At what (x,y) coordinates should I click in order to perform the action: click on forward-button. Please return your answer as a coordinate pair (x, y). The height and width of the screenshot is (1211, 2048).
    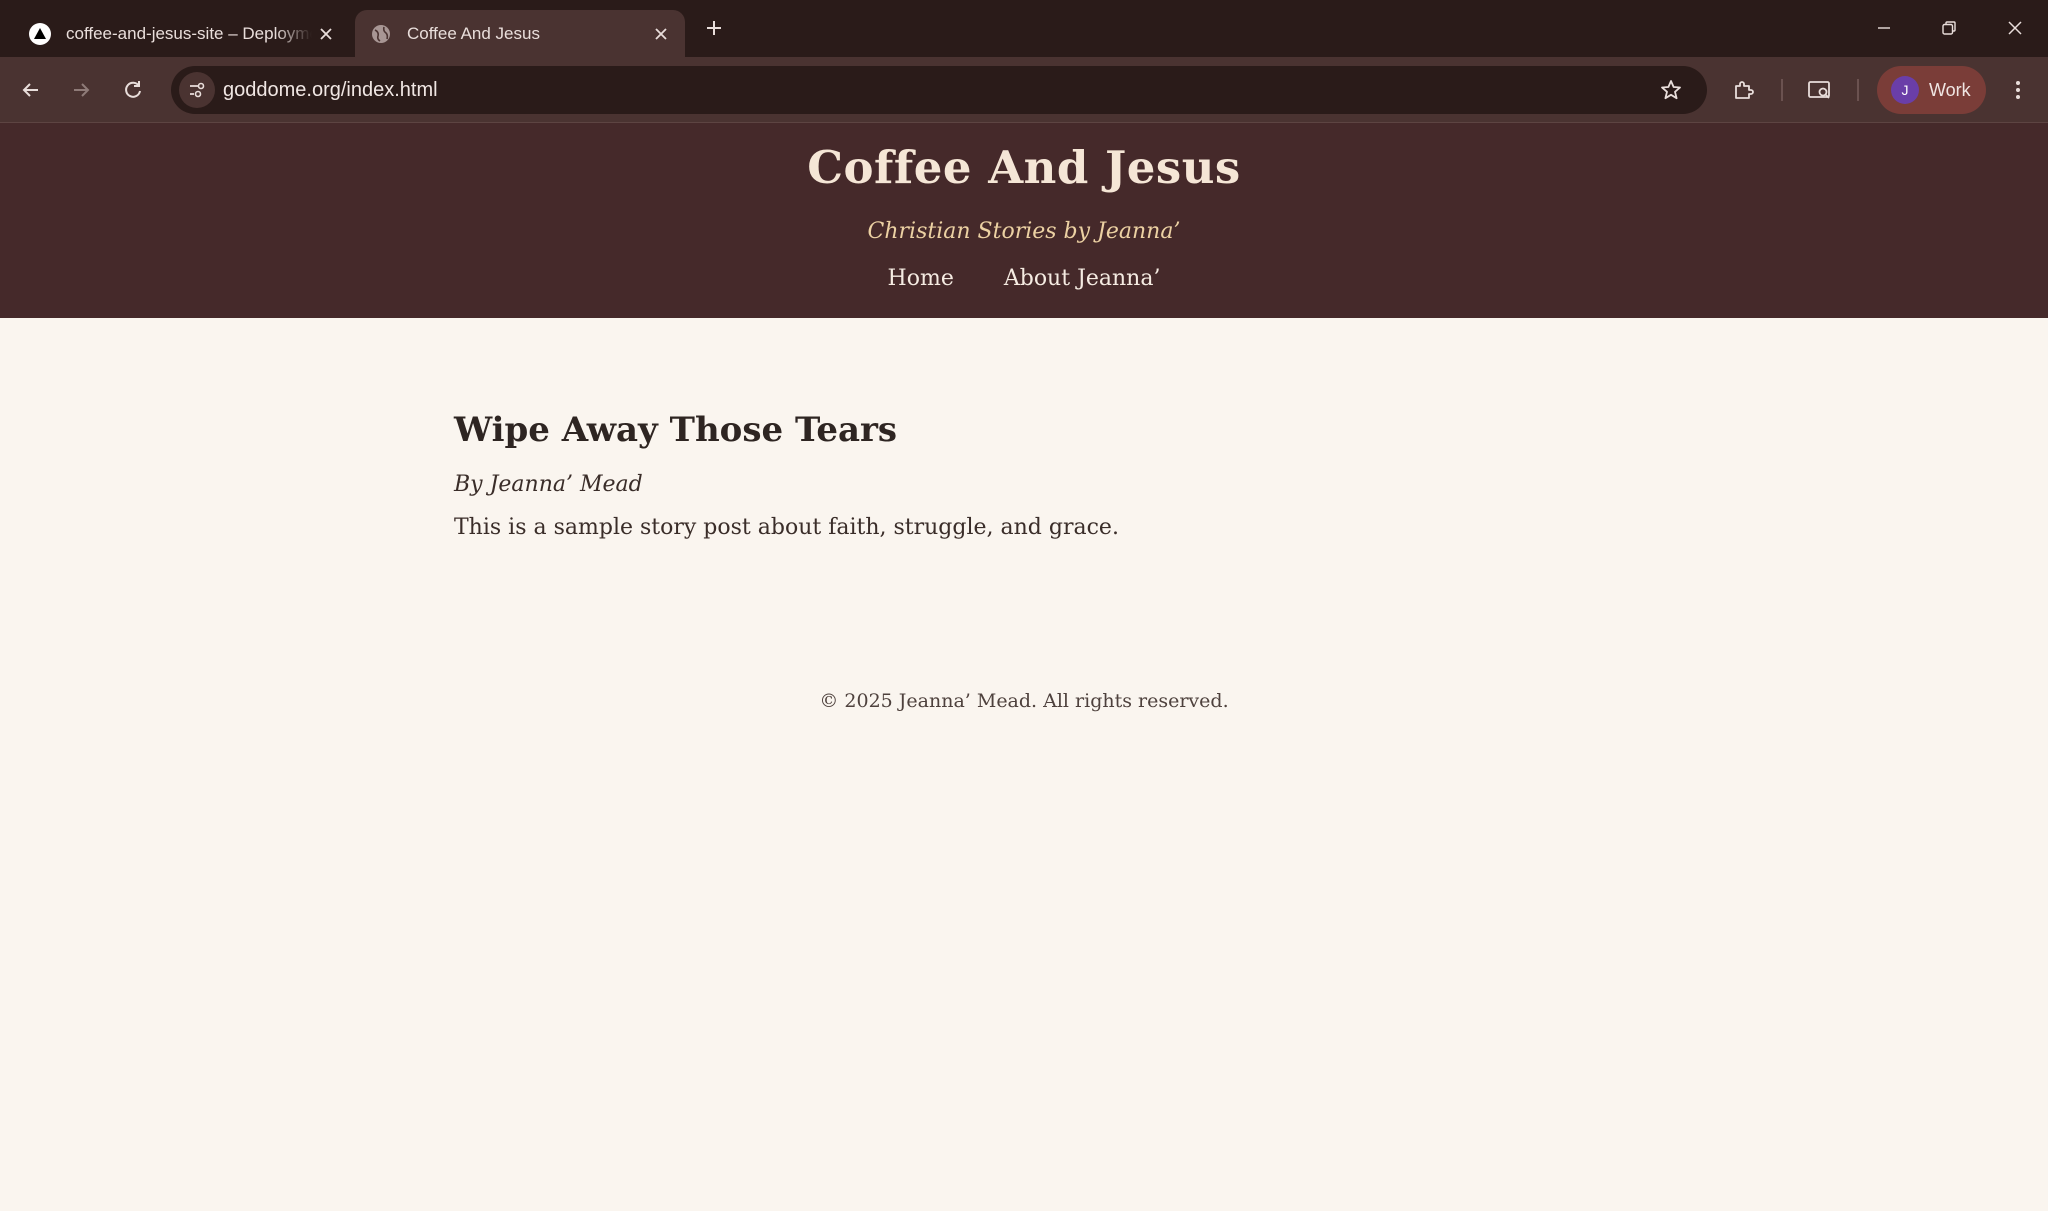
    Looking at the image, I should click on (81, 90).